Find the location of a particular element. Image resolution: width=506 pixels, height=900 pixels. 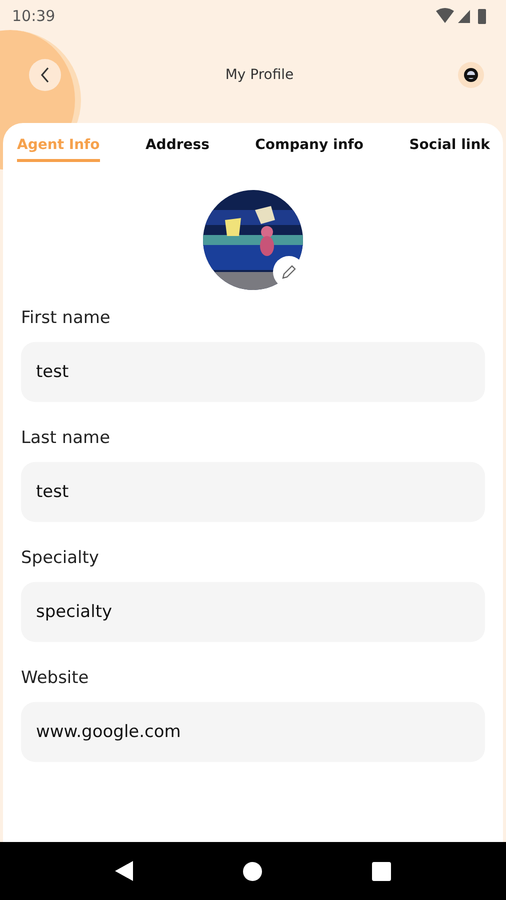

tab: Address is located at coordinates (177, 149).